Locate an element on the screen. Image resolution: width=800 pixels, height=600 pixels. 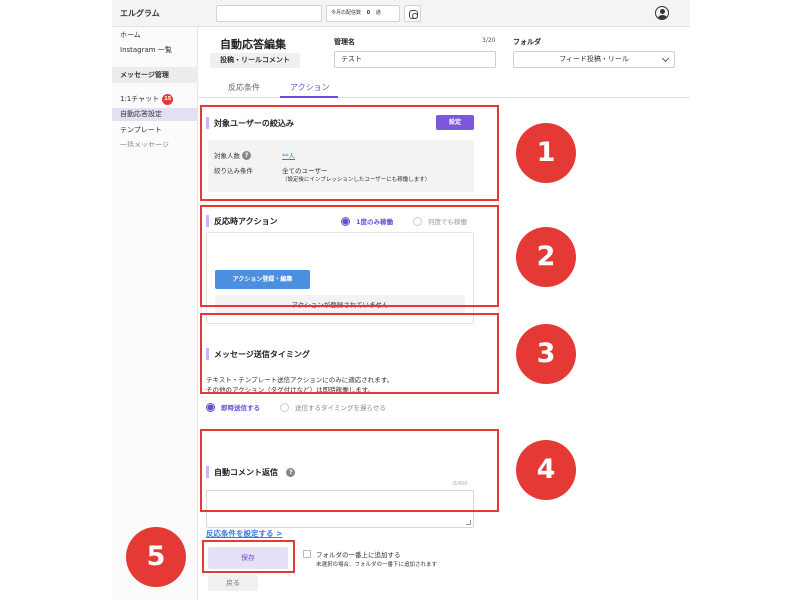
callout-5: 5 is located at coordinates (156, 557).